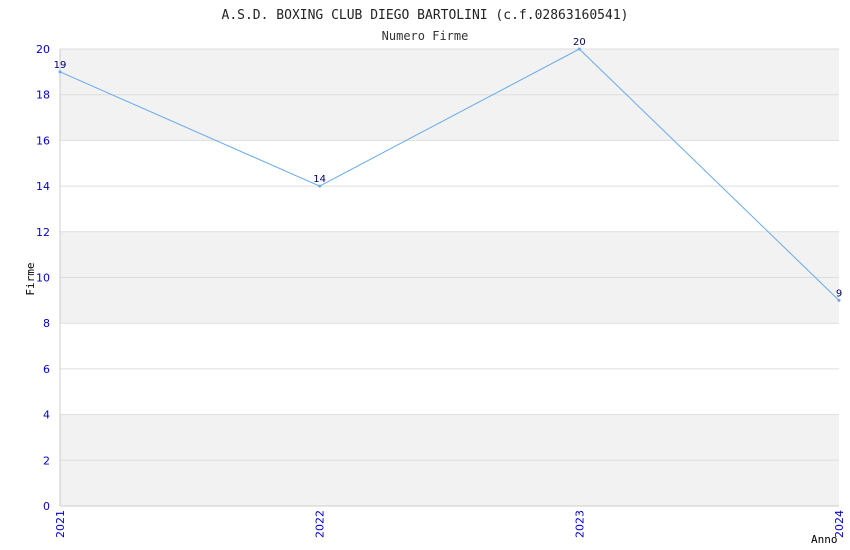 Image resolution: width=850 pixels, height=550 pixels. Describe the element at coordinates (46, 415) in the screenshot. I see `y-tick-label: 4` at that location.